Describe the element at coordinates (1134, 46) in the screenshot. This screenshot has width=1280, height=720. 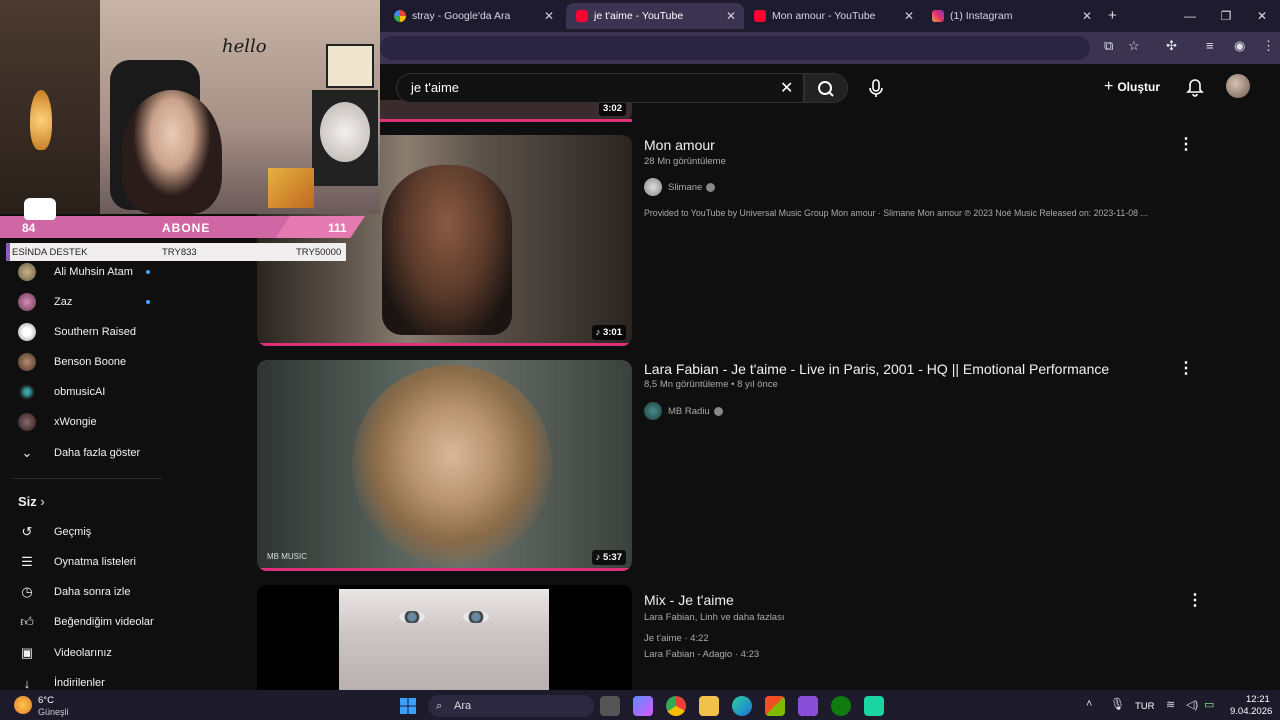
I see `bookmark-star-icon: ☆` at that location.